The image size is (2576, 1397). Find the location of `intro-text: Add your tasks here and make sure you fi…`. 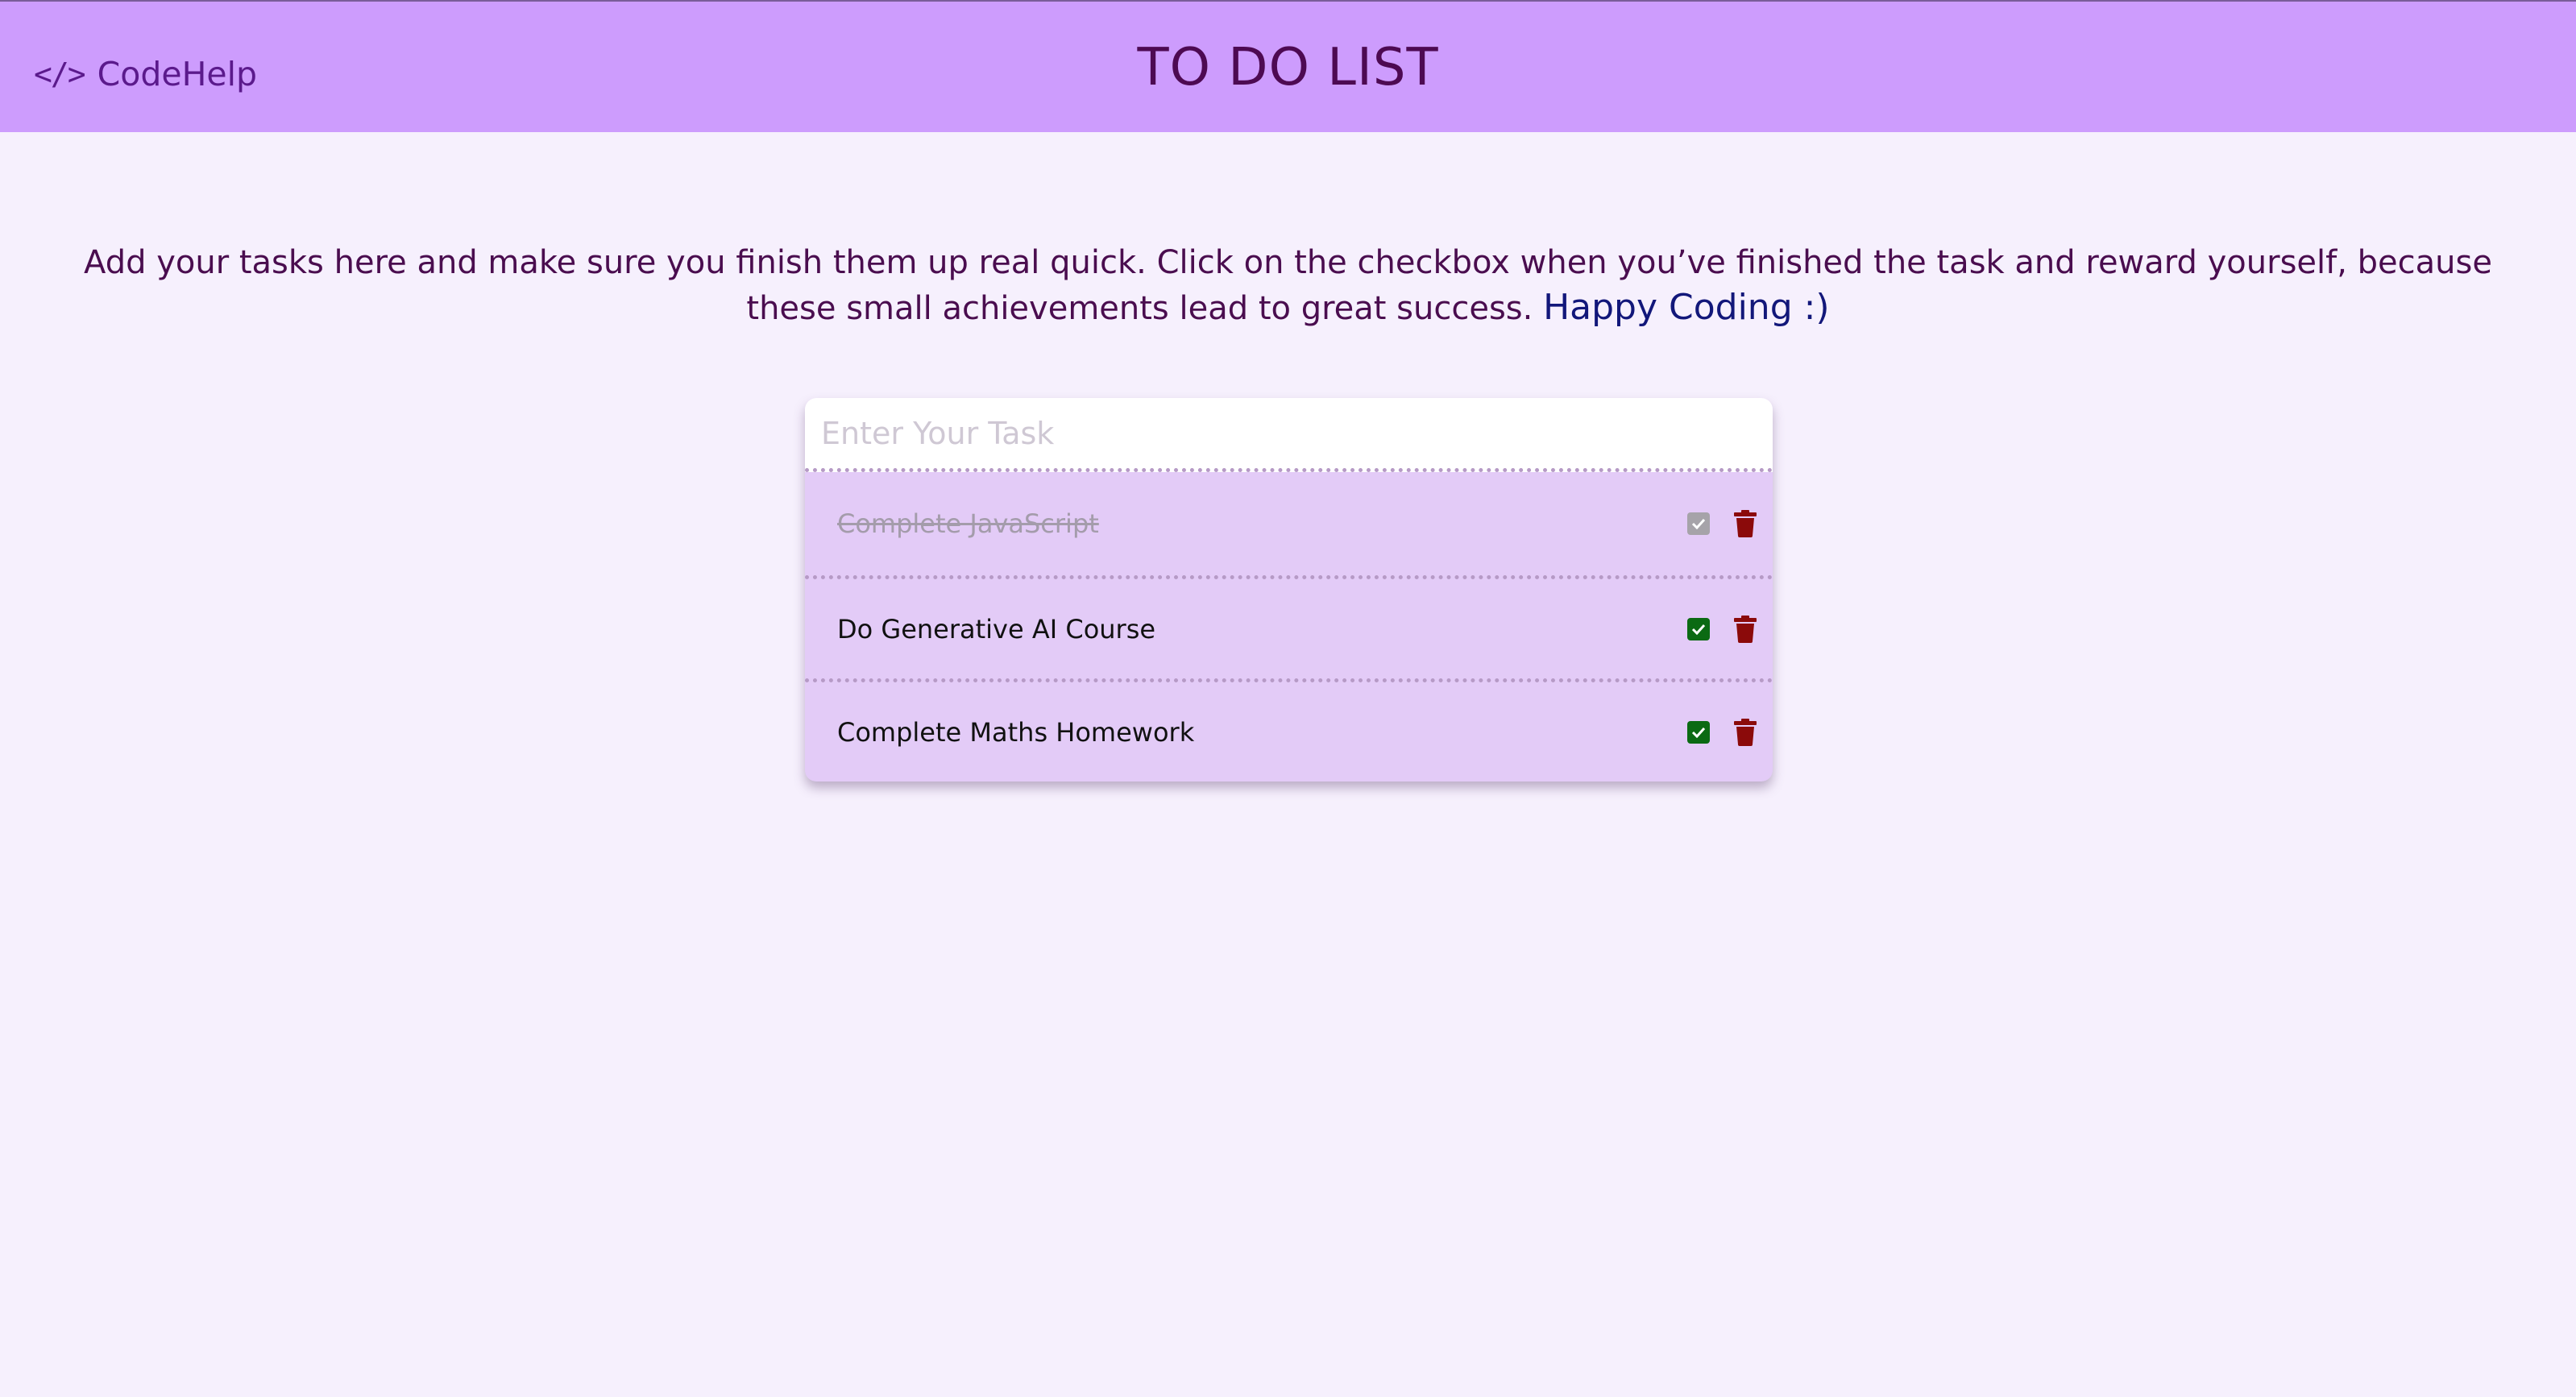

intro-text: Add your tasks here and make sure you fi… is located at coordinates (1288, 285).